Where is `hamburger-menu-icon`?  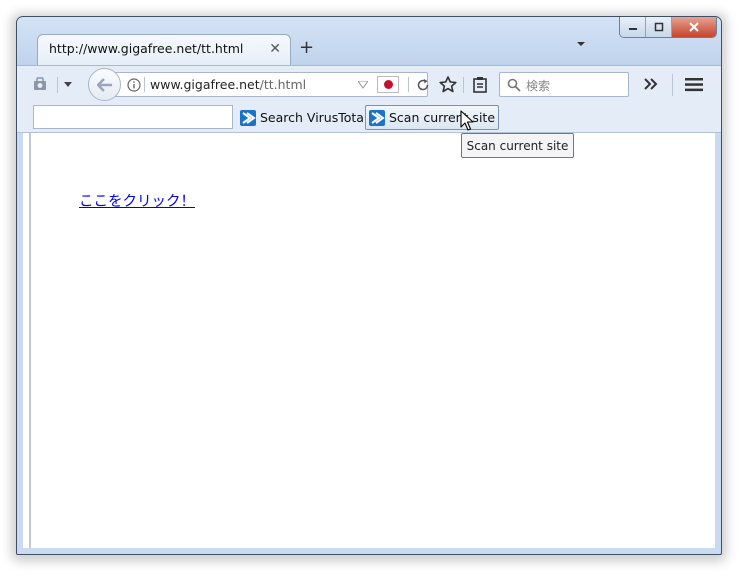
hamburger-menu-icon is located at coordinates (694, 85).